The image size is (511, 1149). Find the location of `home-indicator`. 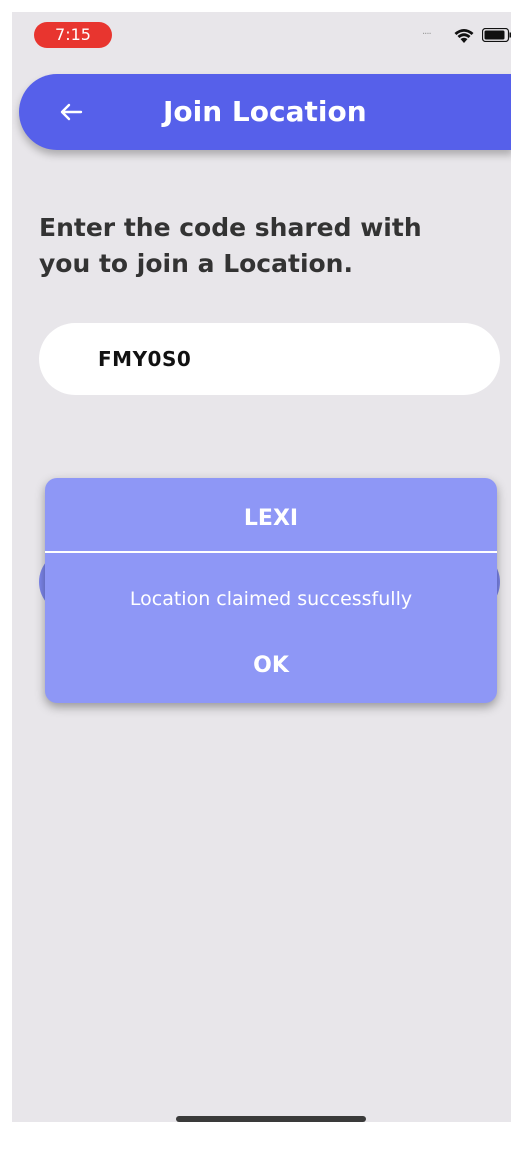

home-indicator is located at coordinates (271, 1119).